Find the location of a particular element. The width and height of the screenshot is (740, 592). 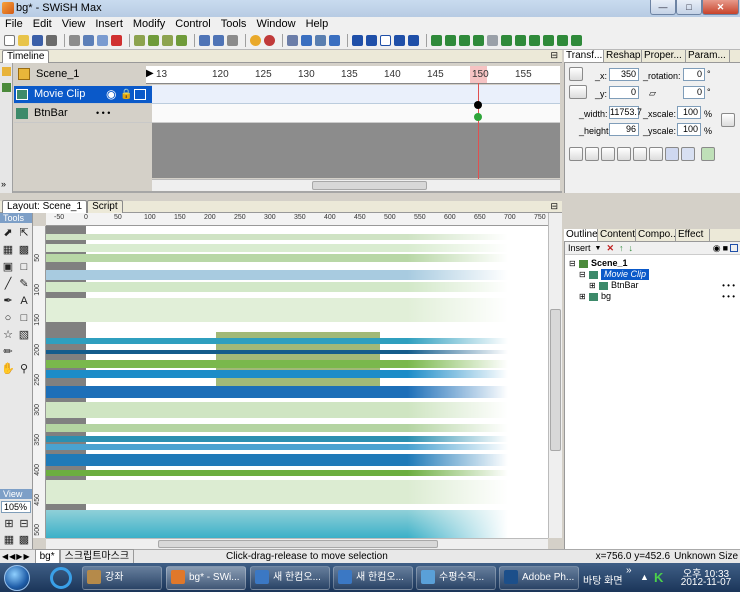

chevron-down-icon: ▼ is located at coordinates (598, 248).